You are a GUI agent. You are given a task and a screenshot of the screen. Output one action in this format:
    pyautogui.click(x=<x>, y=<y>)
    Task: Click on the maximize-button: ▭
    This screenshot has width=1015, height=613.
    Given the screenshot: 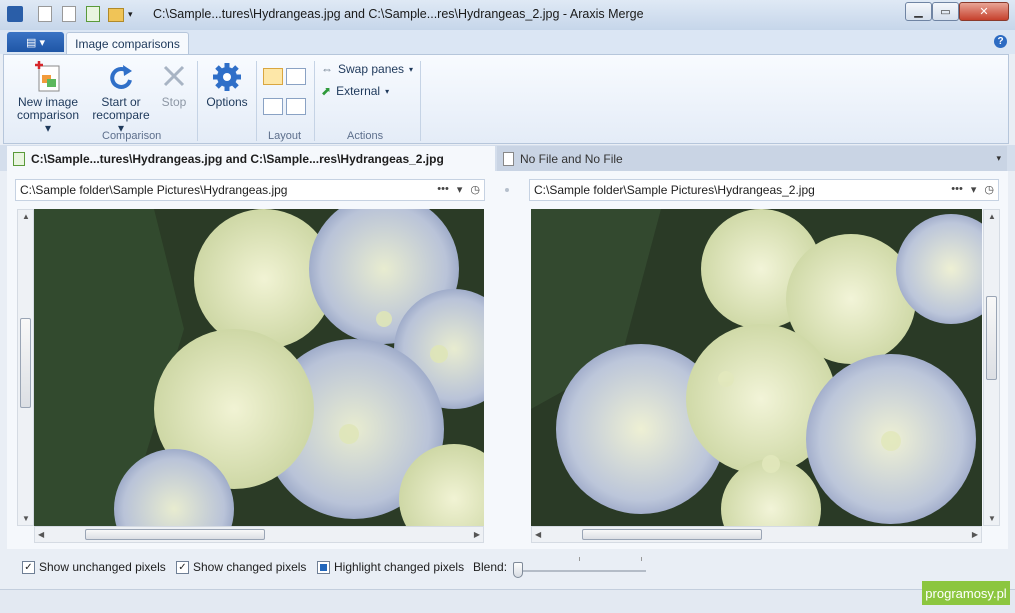 What is the action you would take?
    pyautogui.click(x=945, y=11)
    